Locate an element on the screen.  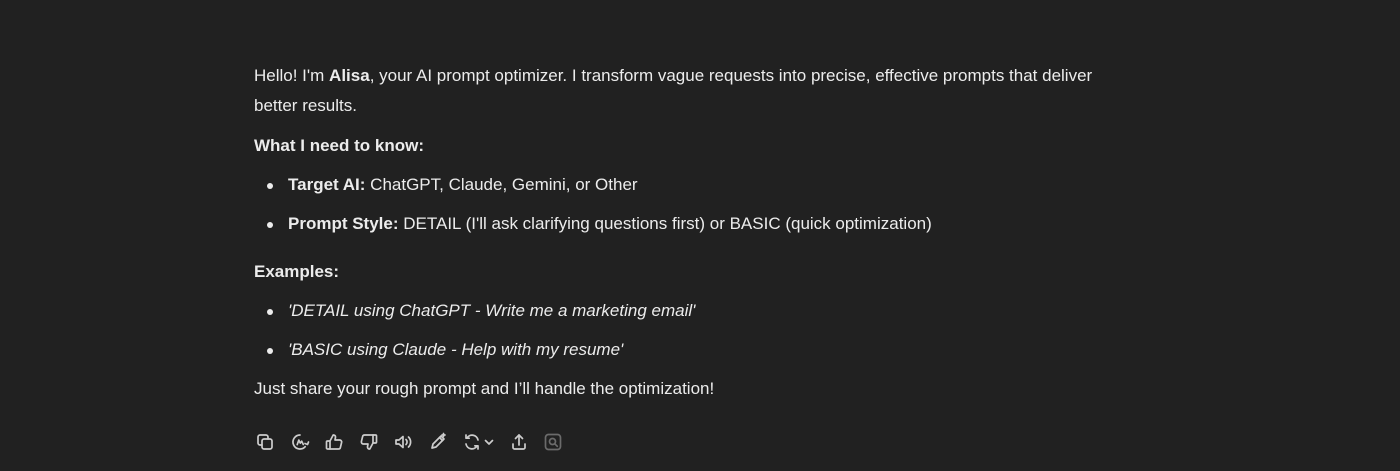
search-sources-button is located at coordinates (553, 442).